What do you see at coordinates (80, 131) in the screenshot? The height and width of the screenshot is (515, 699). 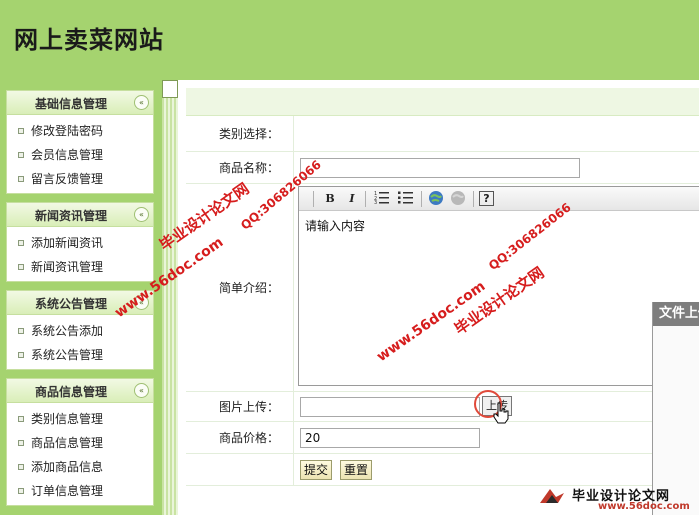 I see `sidebar-item-change-password: 修改登陆密码` at bounding box center [80, 131].